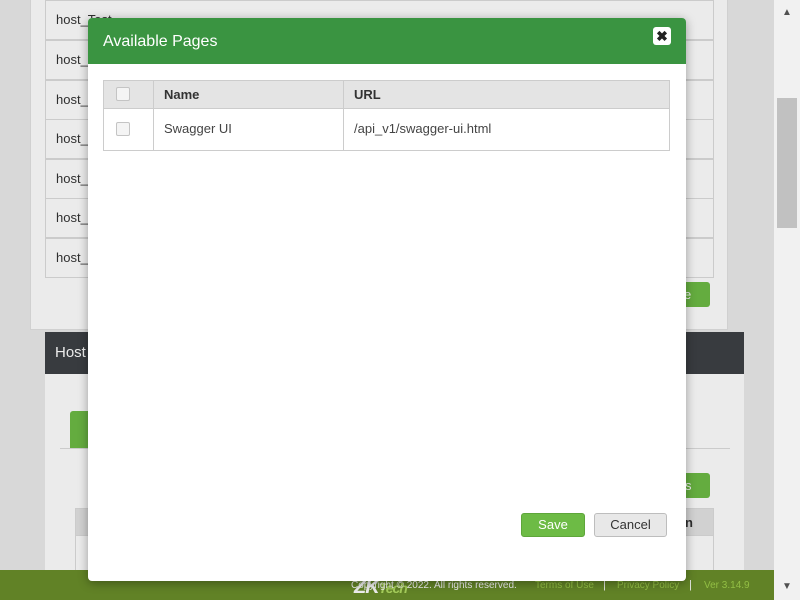 The image size is (800, 600). I want to click on scroll-thumb, so click(787, 163).